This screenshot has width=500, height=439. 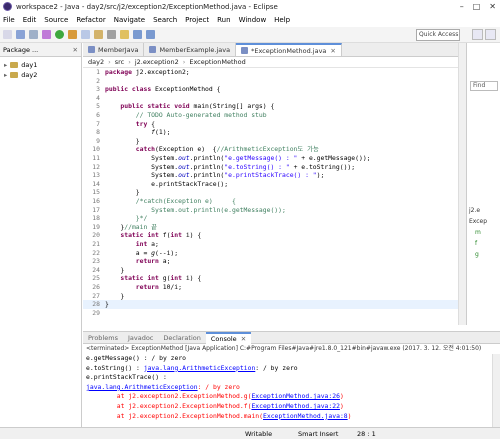 What do you see at coordinates (124, 34) in the screenshot?
I see `annotation-icon` at bounding box center [124, 34].